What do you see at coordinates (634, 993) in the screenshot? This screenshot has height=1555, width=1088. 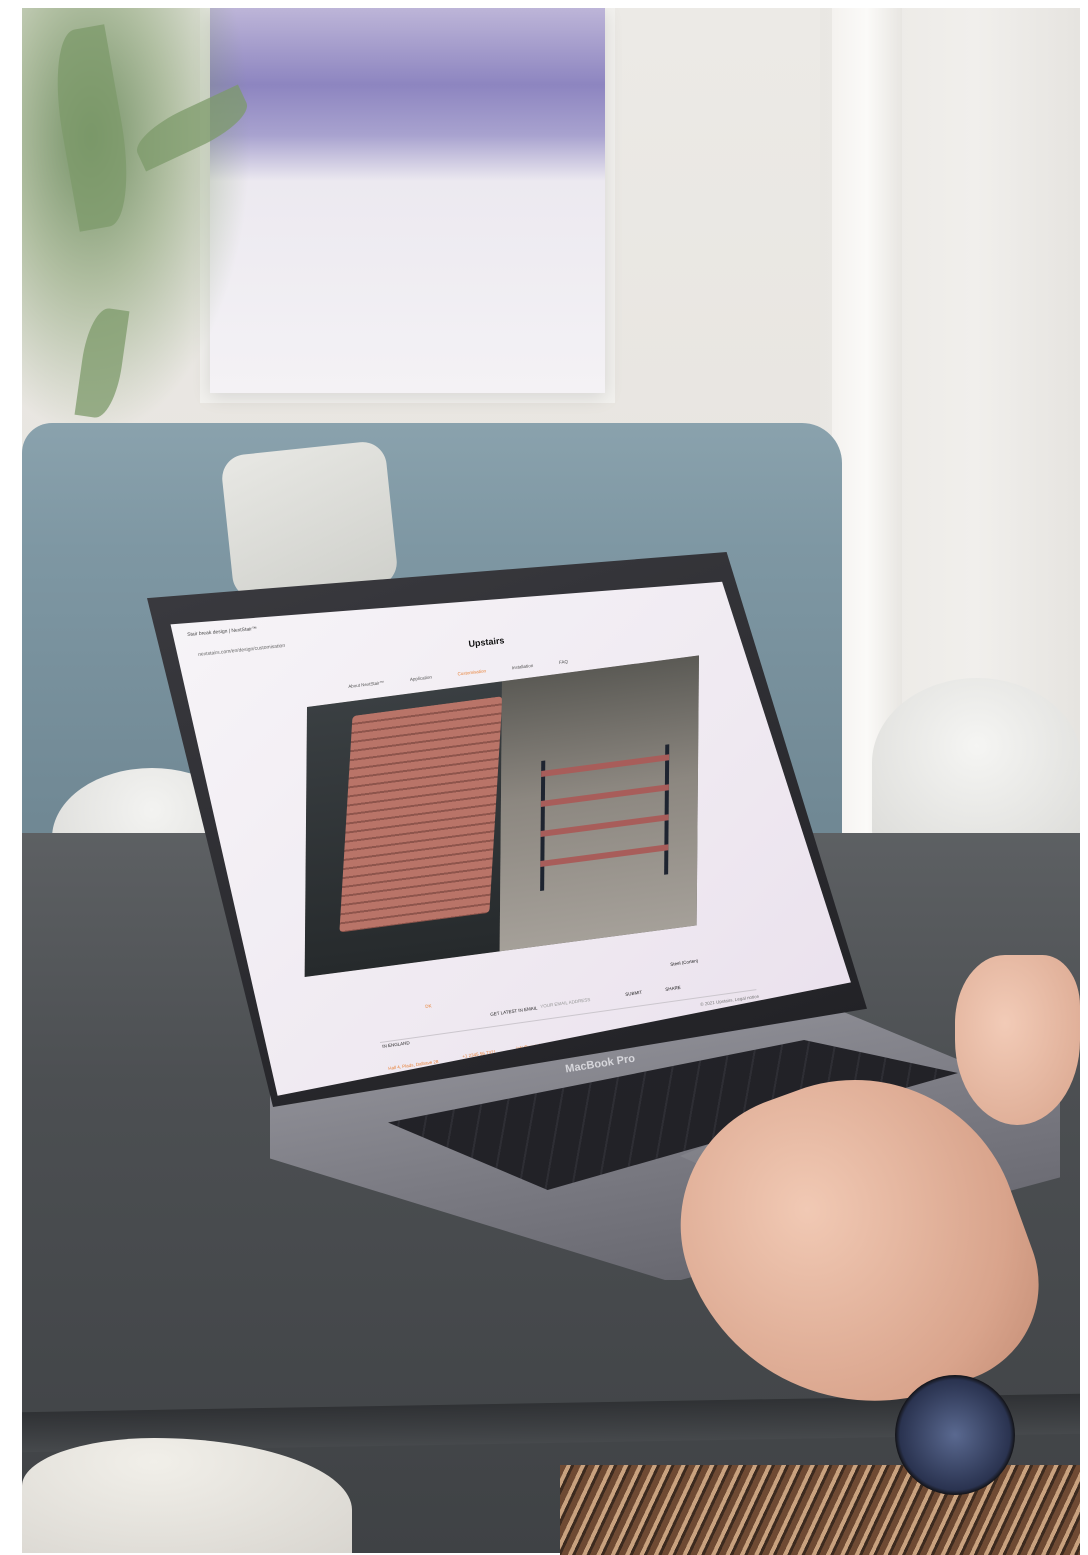 I see `newsletter-submit-button: SUBMIT` at bounding box center [634, 993].